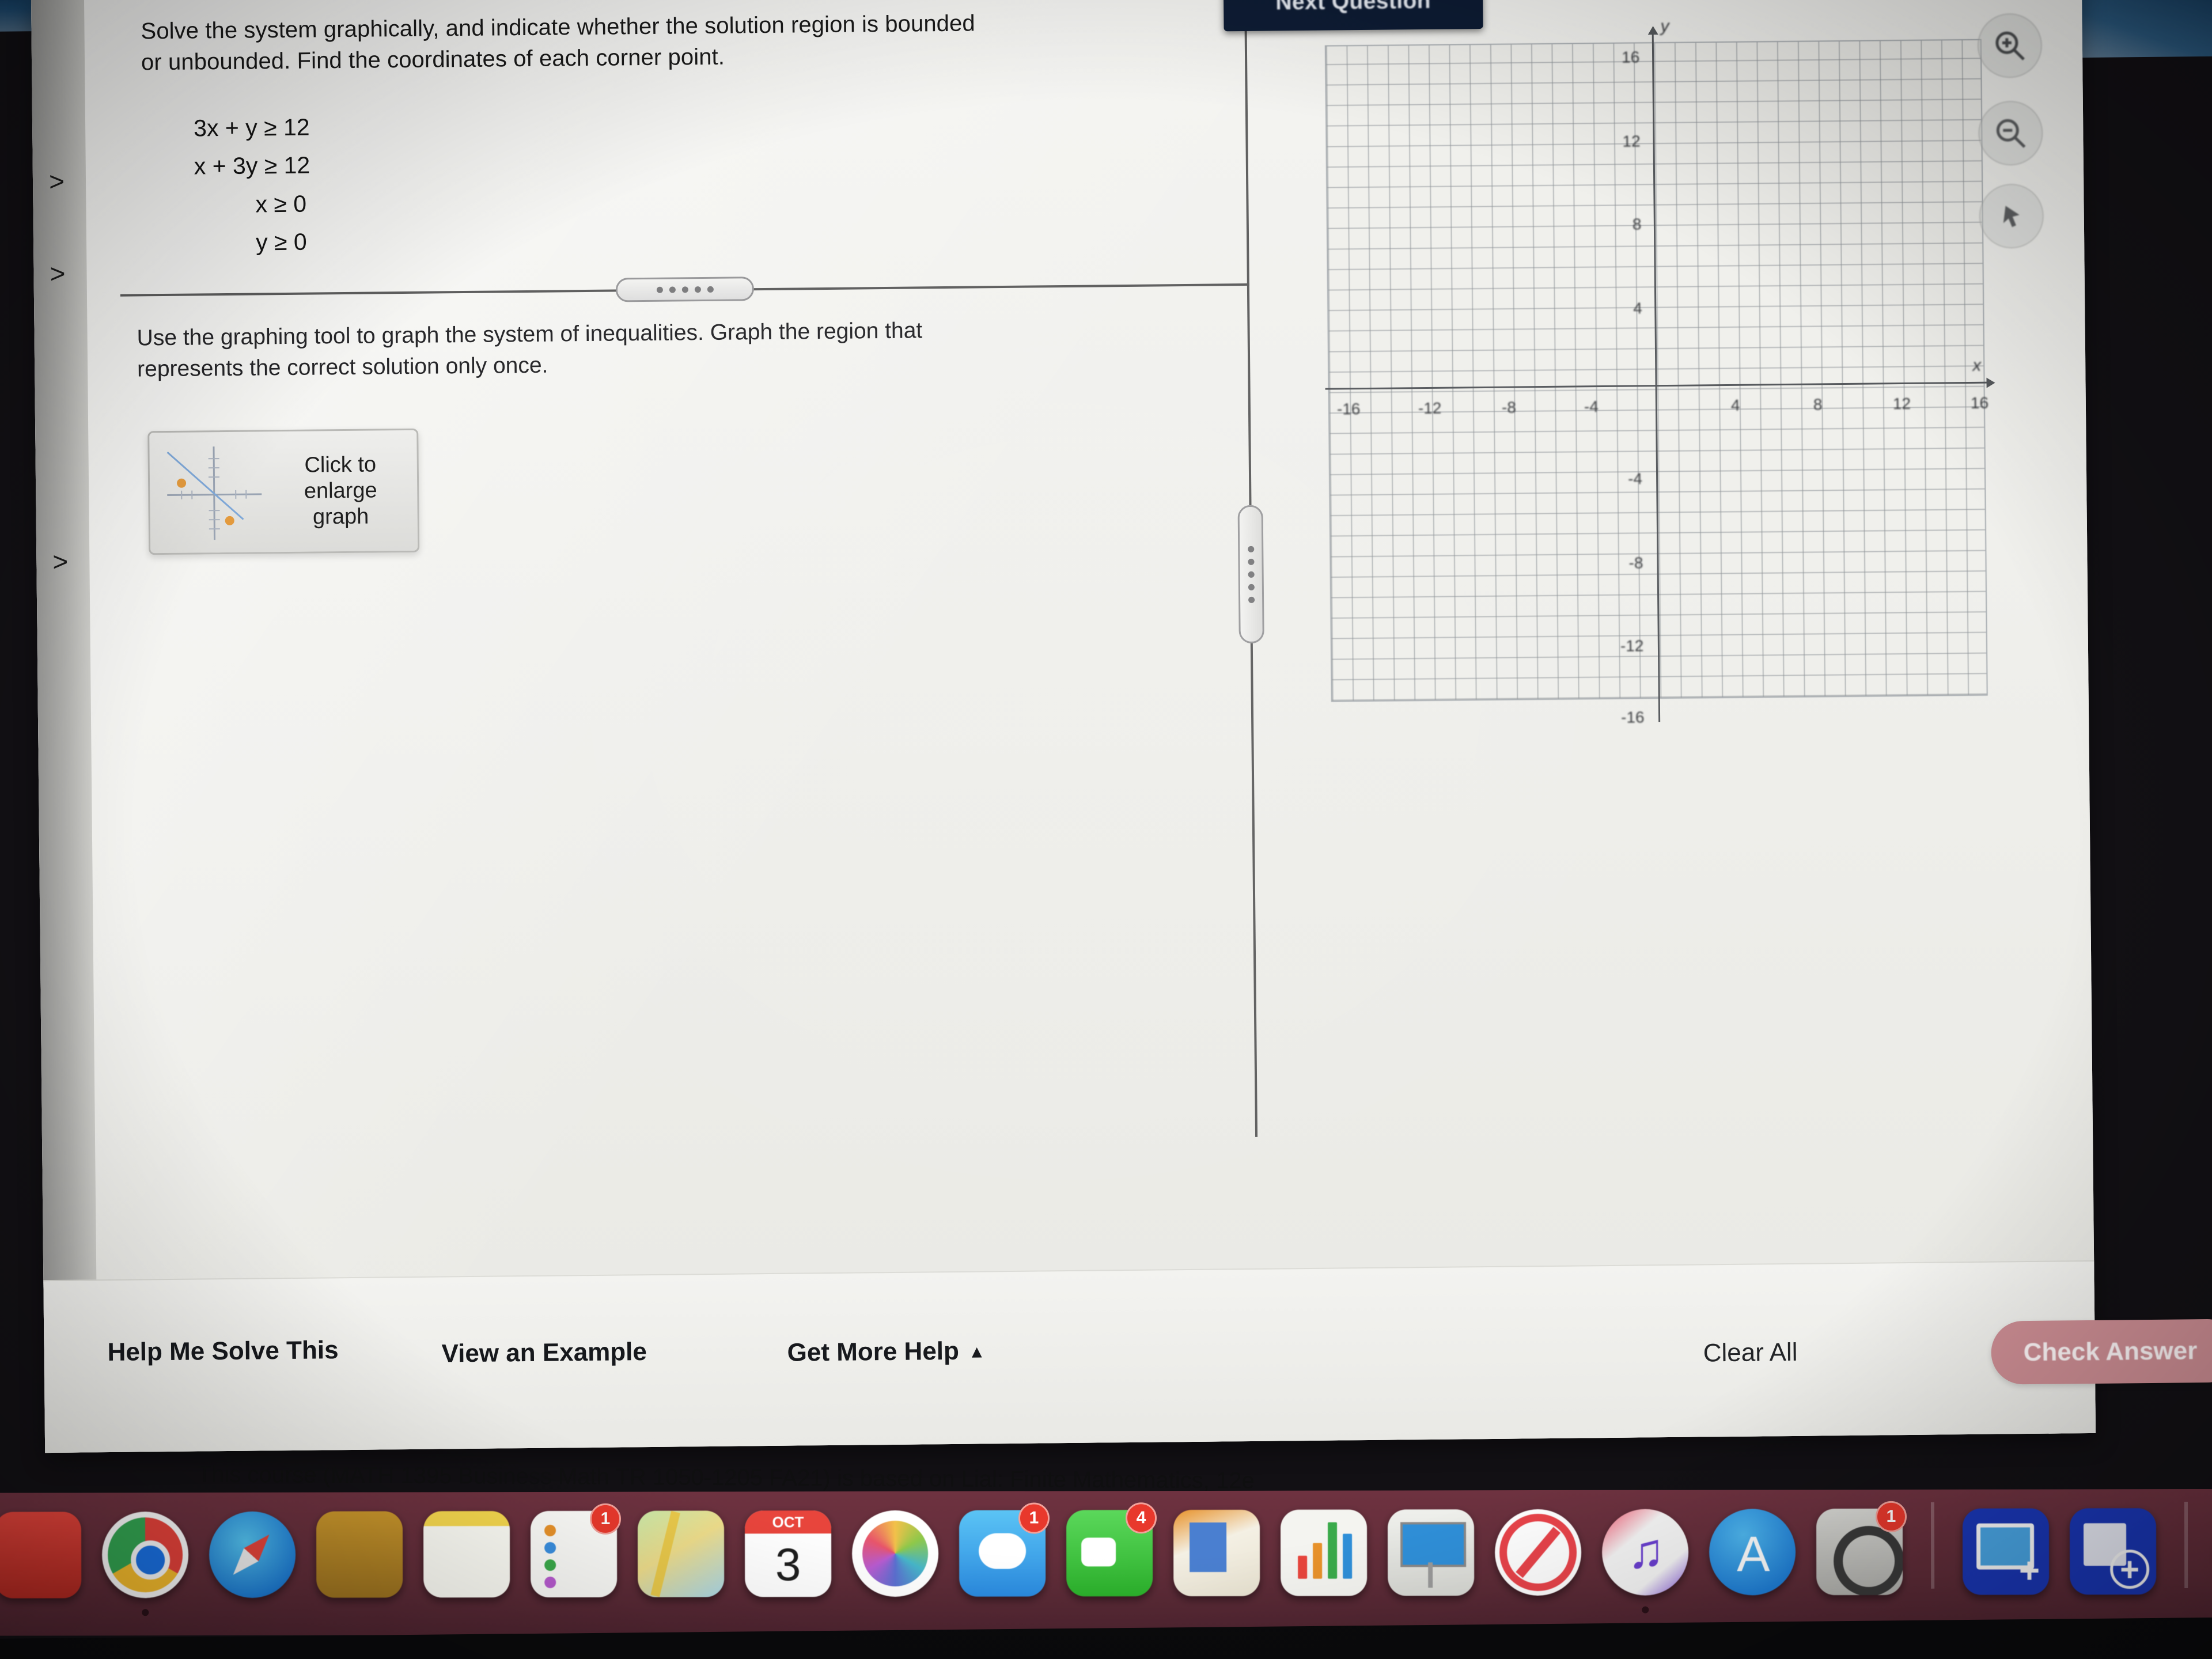  I want to click on system-of-inequalities: 3x + y ≥ 12 x + 3y ≥ 12 x ≥ 0 y ≥ 0, so click(252, 185).